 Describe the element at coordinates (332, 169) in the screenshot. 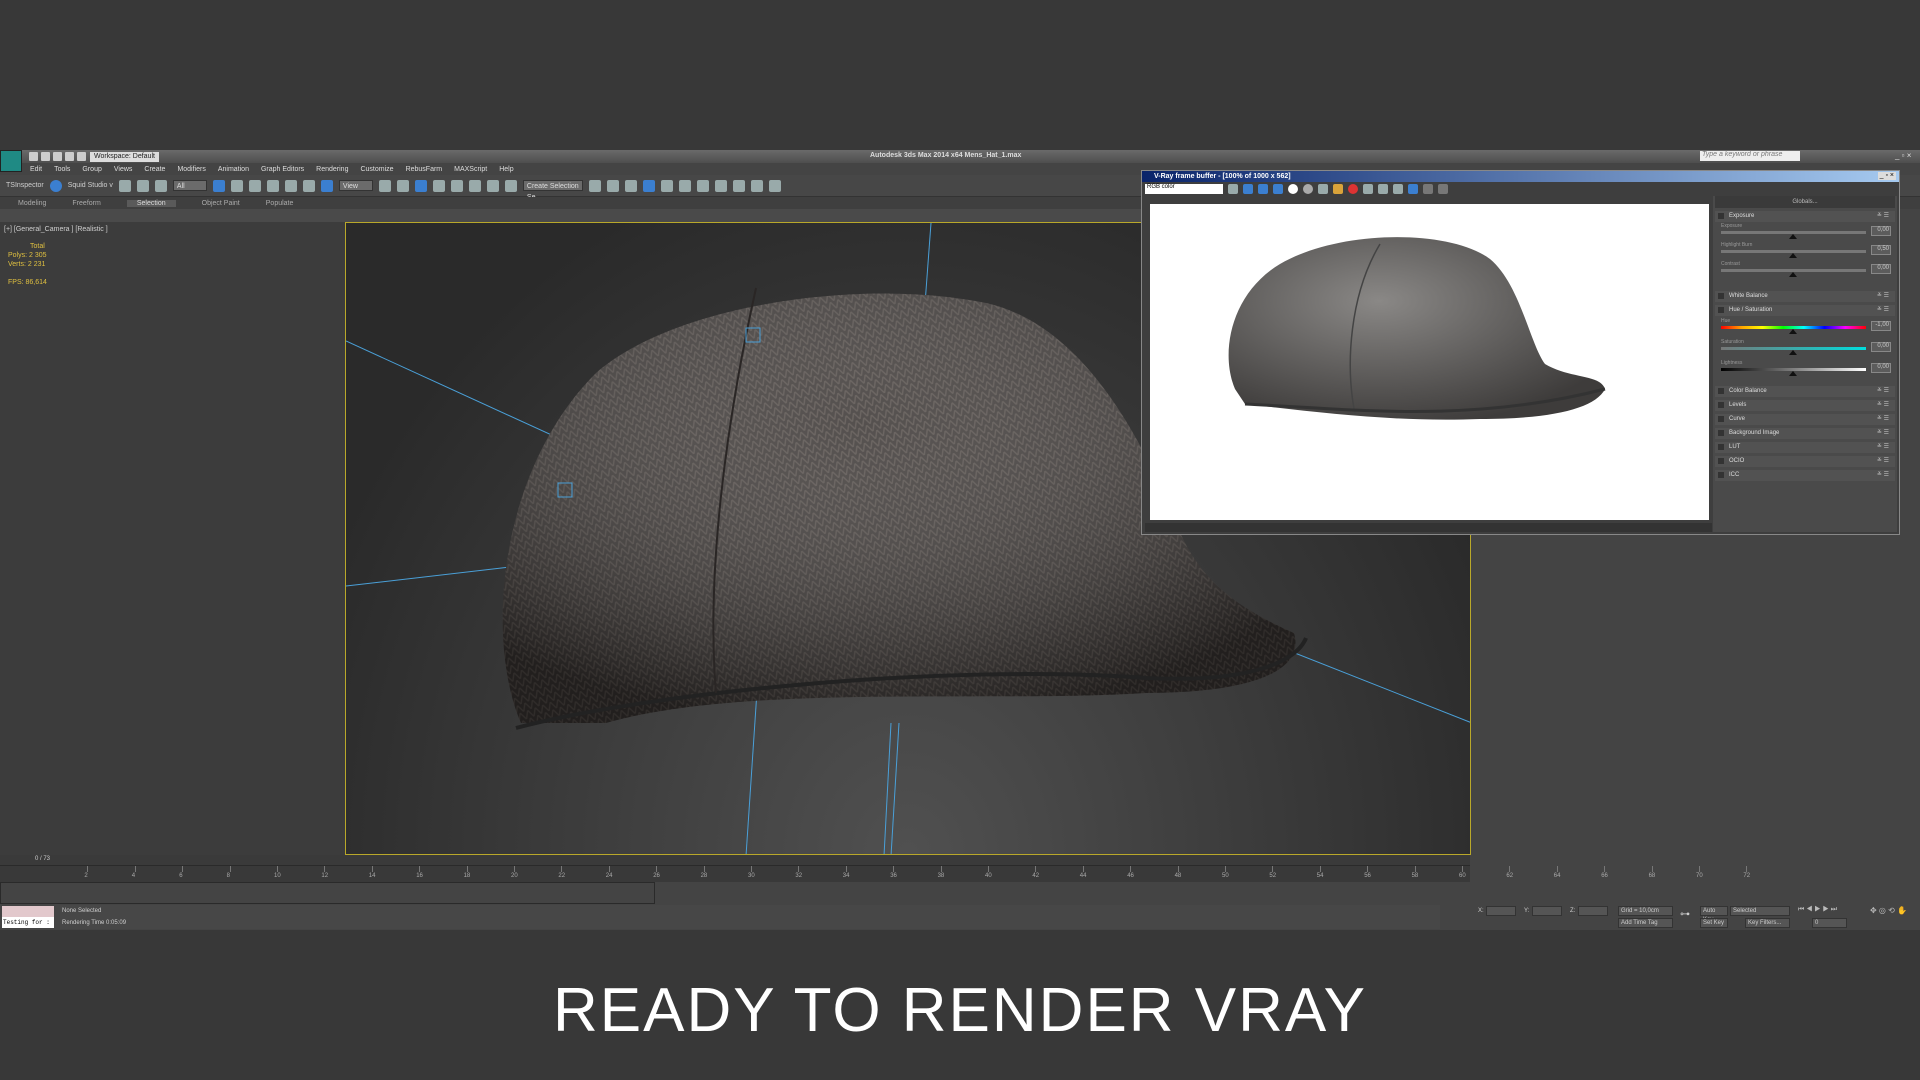

I see `menu-rendering: Rendering` at that location.